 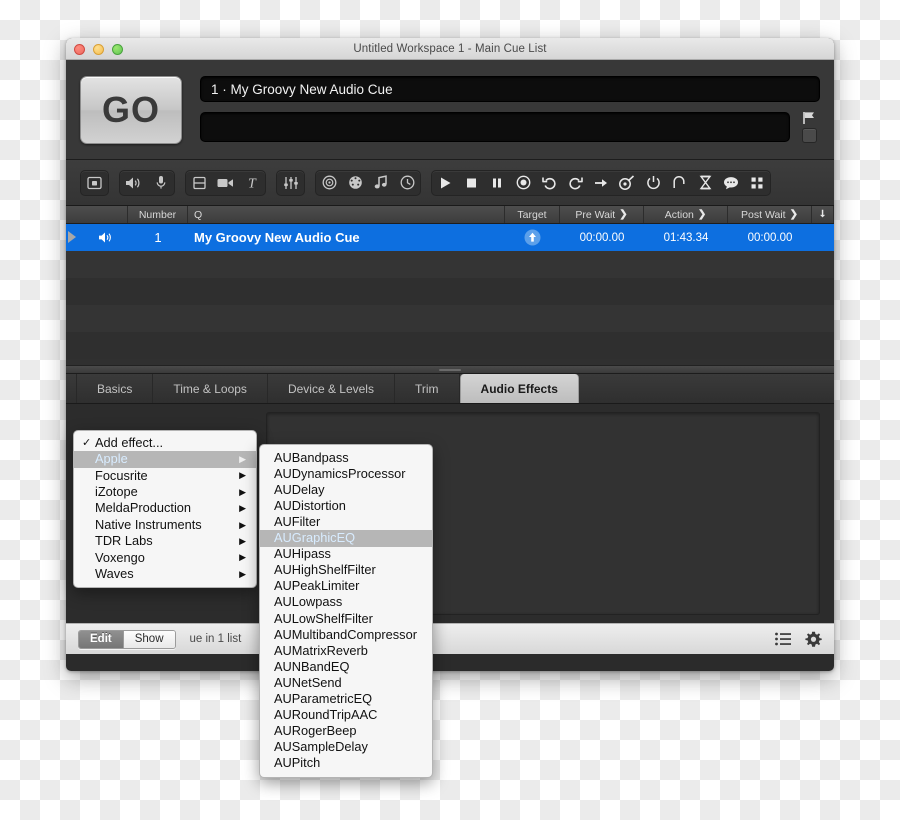 I want to click on menu-item-tdr-labs: TDR Labs ▶, so click(x=165, y=541).